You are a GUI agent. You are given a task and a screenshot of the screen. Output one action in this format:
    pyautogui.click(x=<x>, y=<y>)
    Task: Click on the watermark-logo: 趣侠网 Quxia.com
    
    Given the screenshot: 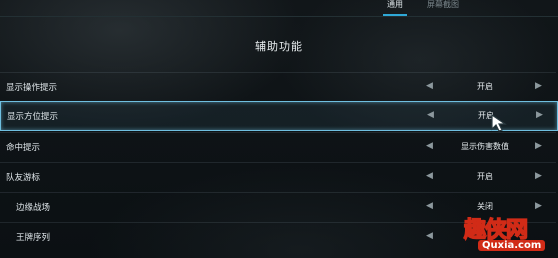 What is the action you would take?
    pyautogui.click(x=506, y=233)
    